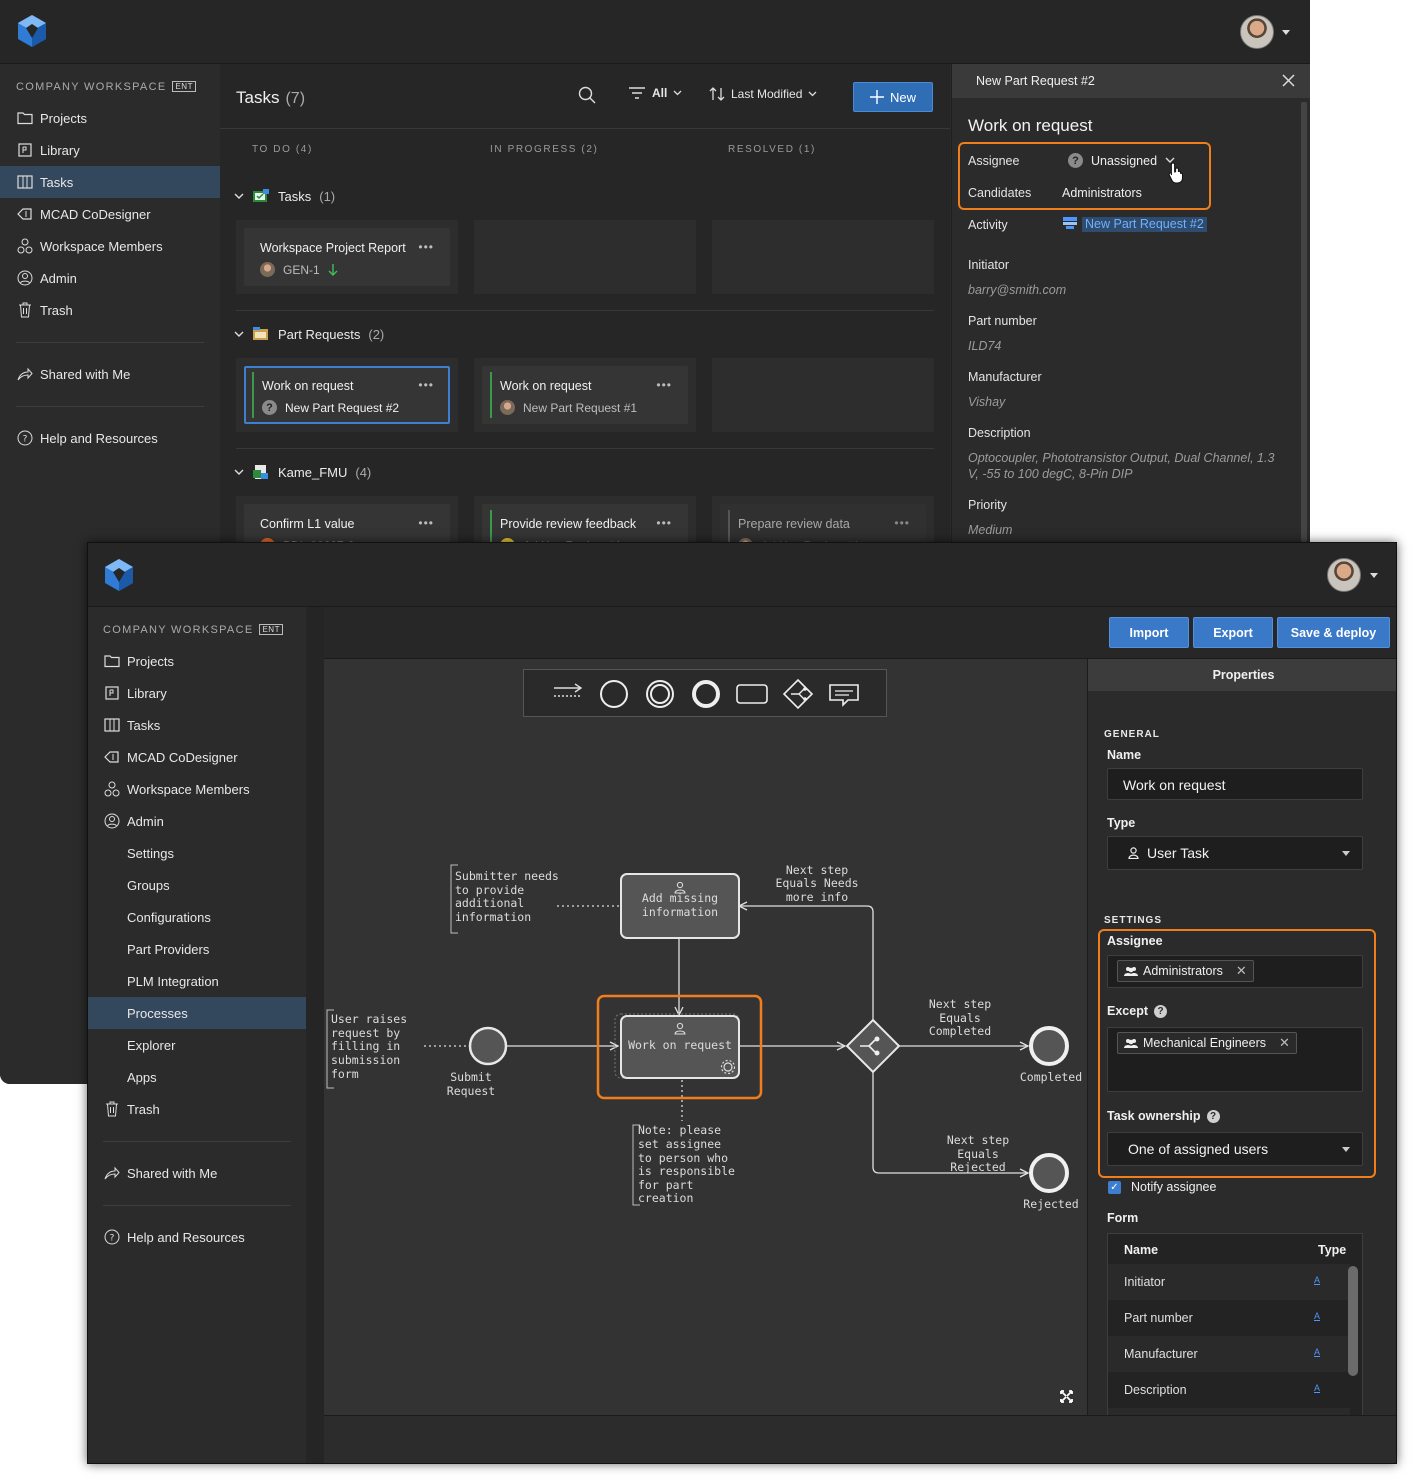  Describe the element at coordinates (1066, 1396) in the screenshot. I see `fit-to-screen-icon` at that location.